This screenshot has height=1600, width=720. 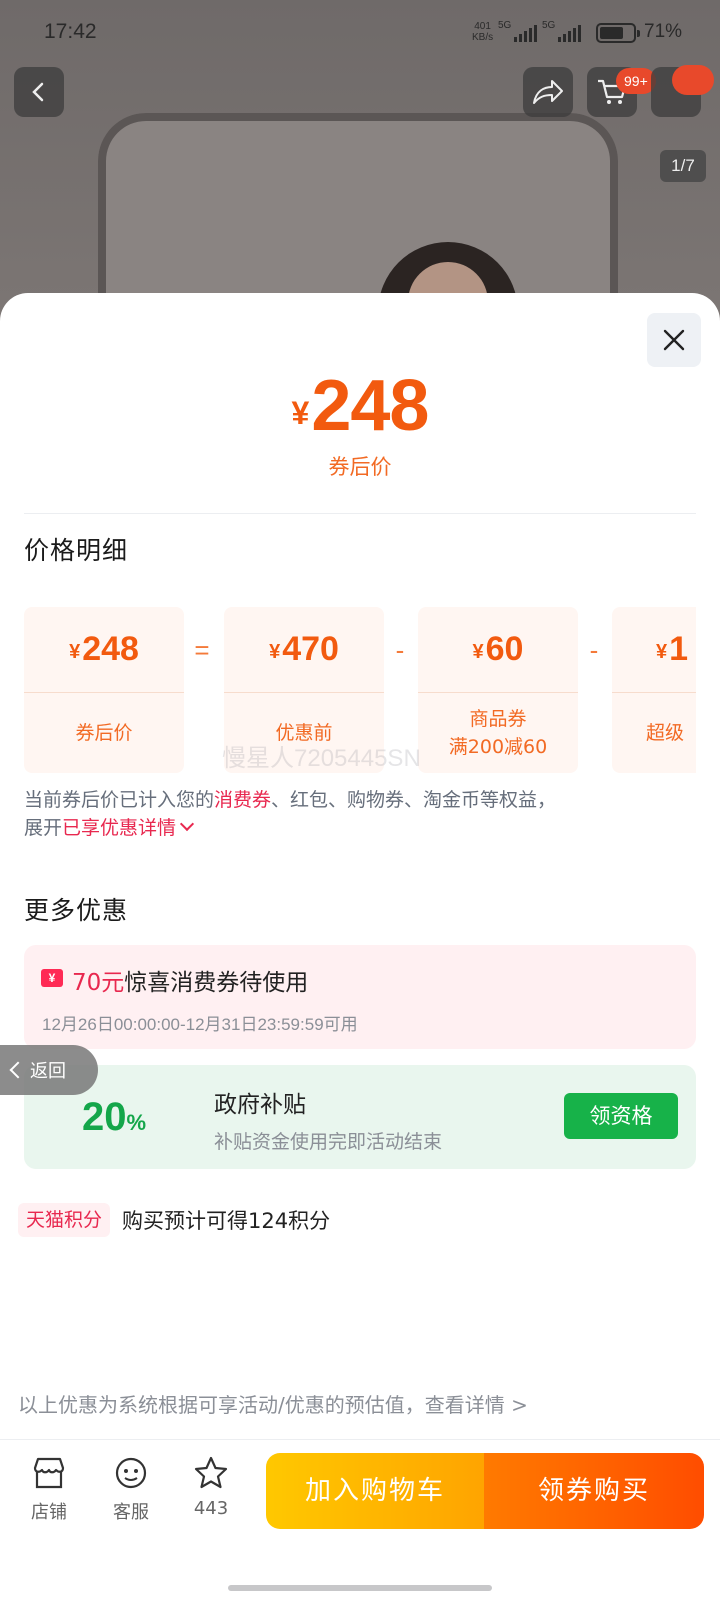 What do you see at coordinates (131, 1512) in the screenshot?
I see `customer-service-label: 客服` at bounding box center [131, 1512].